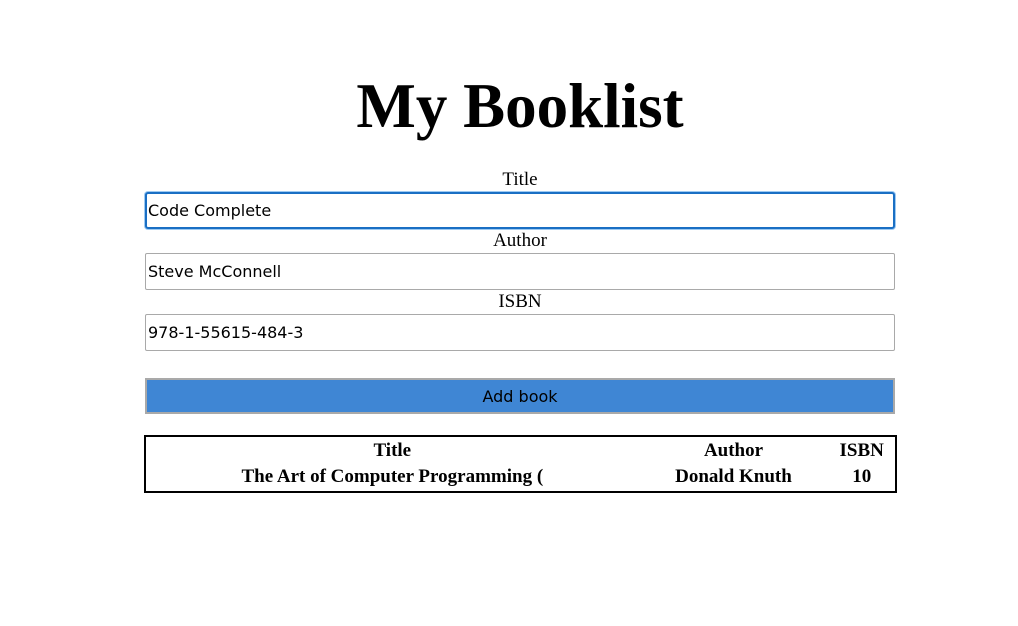 The height and width of the screenshot is (626, 1018). What do you see at coordinates (862, 476) in the screenshot?
I see `book-isbn-cell: 10` at bounding box center [862, 476].